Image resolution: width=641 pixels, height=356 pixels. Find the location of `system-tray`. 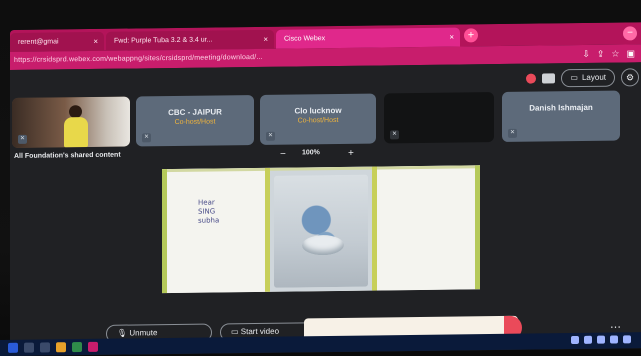

system-tray is located at coordinates (601, 340).